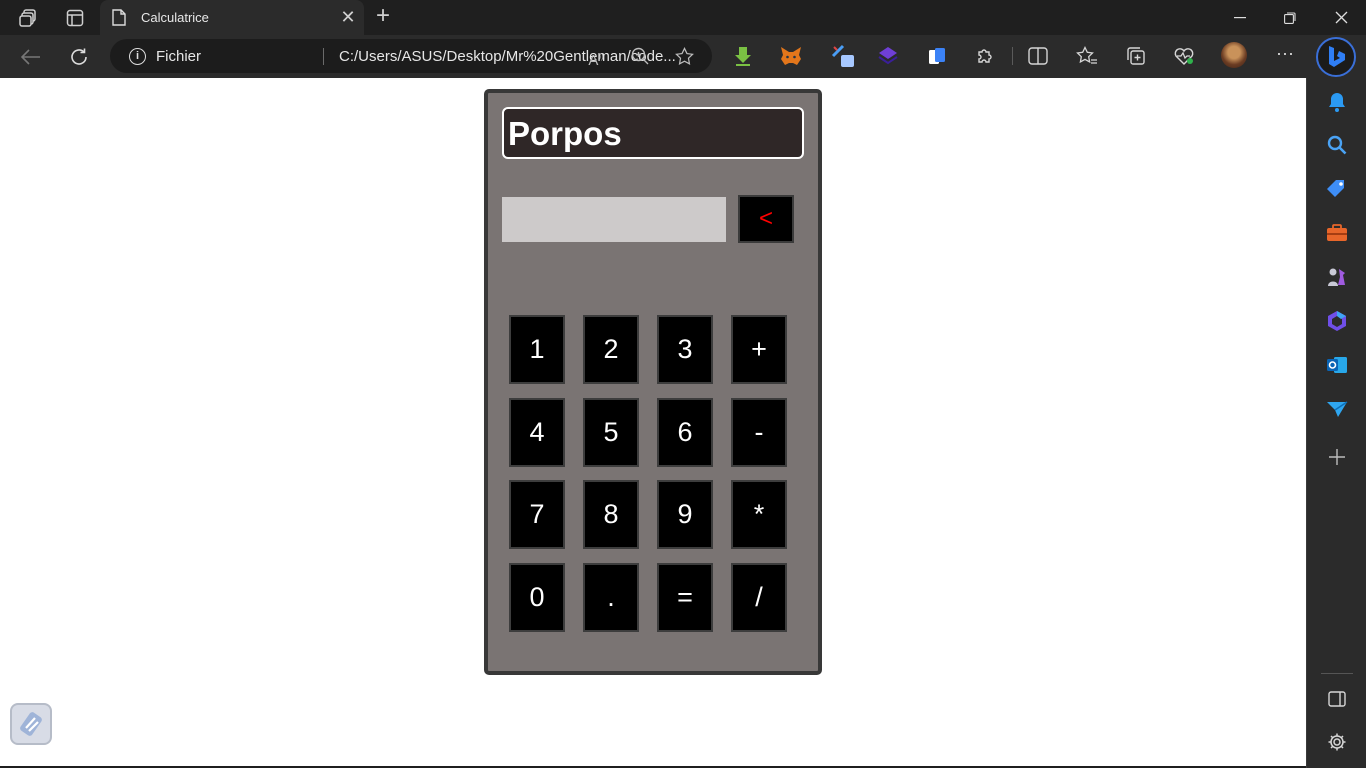 Image resolution: width=1366 pixels, height=768 pixels. Describe the element at coordinates (179, 56) in the screenshot. I see `address-scheme: Fichier` at that location.